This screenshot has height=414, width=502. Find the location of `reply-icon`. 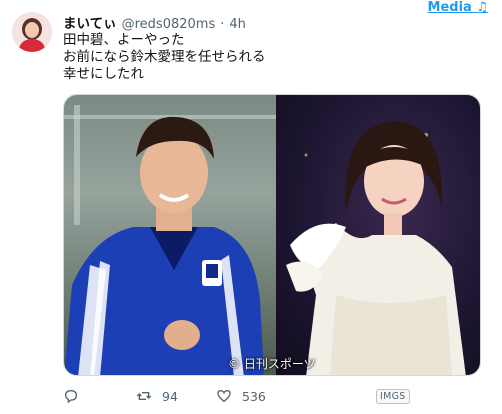

reply-icon is located at coordinates (71, 396).